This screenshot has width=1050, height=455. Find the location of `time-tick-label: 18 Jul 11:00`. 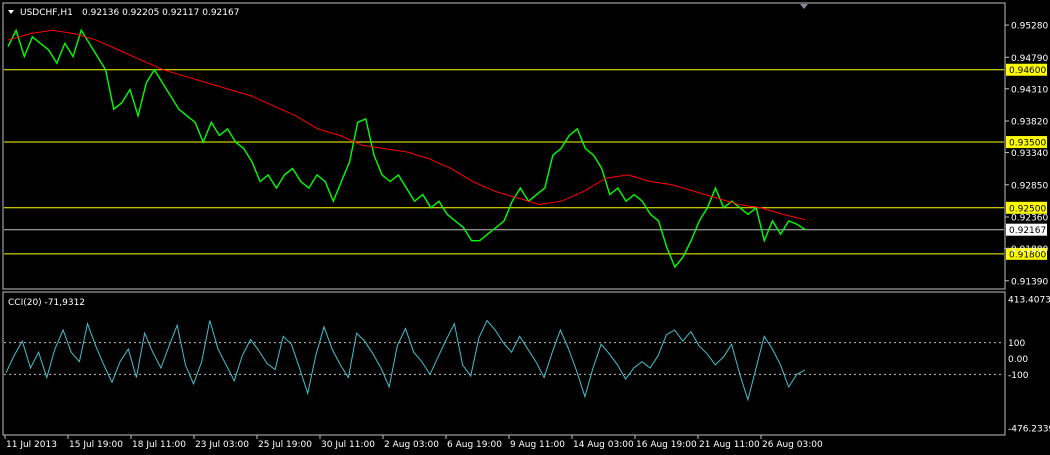

time-tick-label: 18 Jul 11:00 is located at coordinates (159, 445).